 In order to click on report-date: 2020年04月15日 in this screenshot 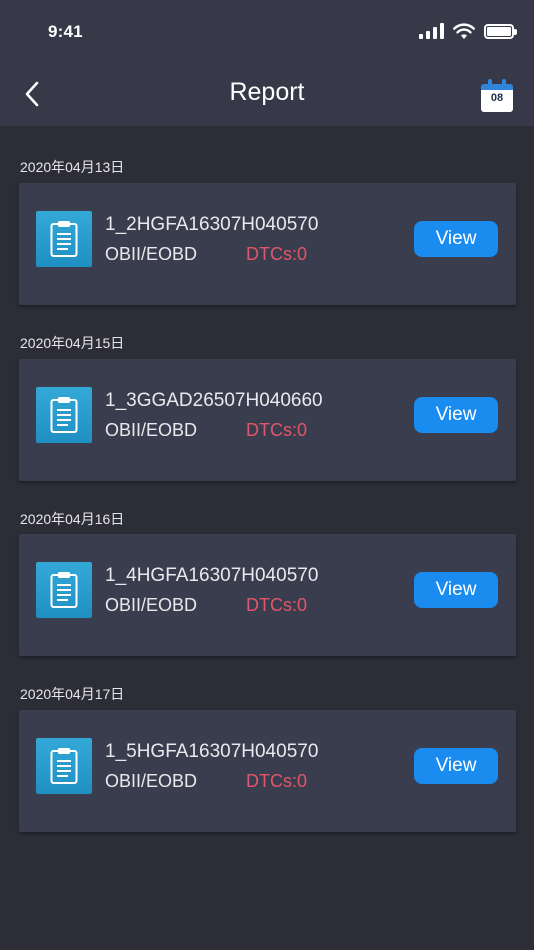, I will do `click(72, 343)`.